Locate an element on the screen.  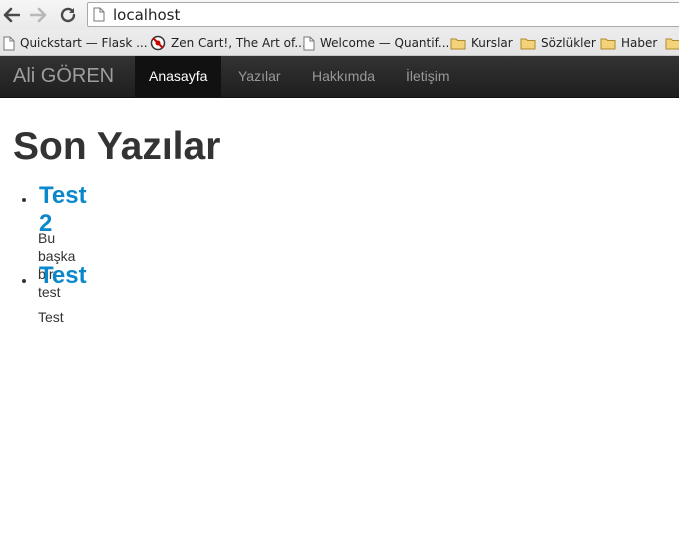
site-brand: Ali GÖREN is located at coordinates (63, 76).